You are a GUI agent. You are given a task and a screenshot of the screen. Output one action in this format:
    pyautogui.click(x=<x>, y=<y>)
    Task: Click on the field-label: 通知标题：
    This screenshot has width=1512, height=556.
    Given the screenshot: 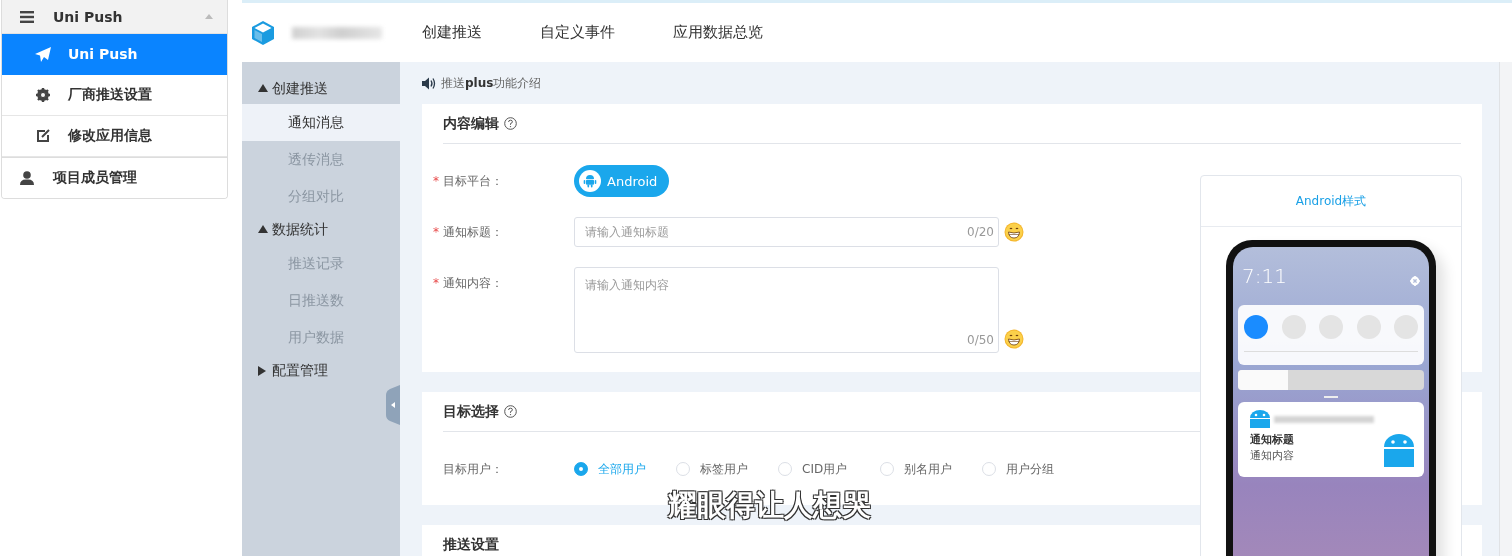 What is the action you would take?
    pyautogui.click(x=473, y=231)
    